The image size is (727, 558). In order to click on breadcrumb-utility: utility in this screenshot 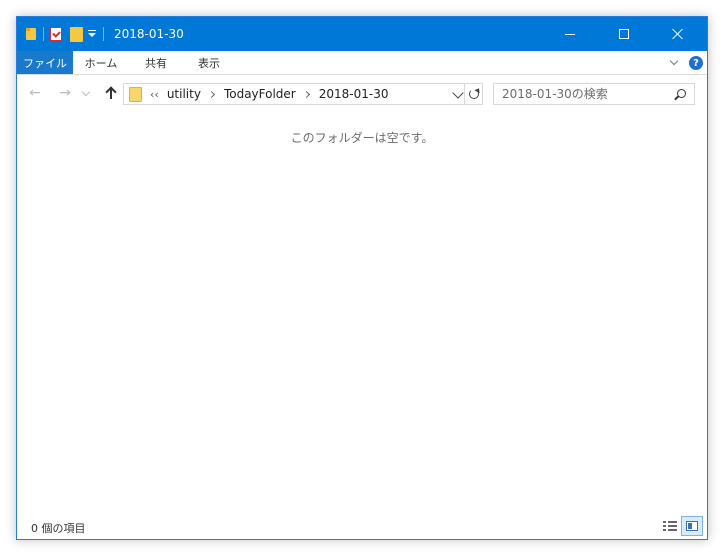, I will do `click(184, 94)`.